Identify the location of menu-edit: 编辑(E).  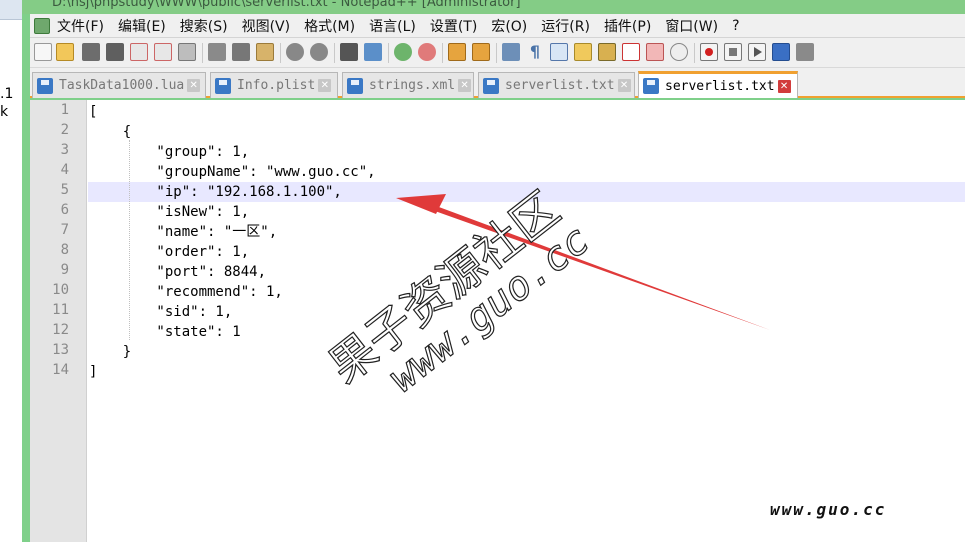
(142, 26).